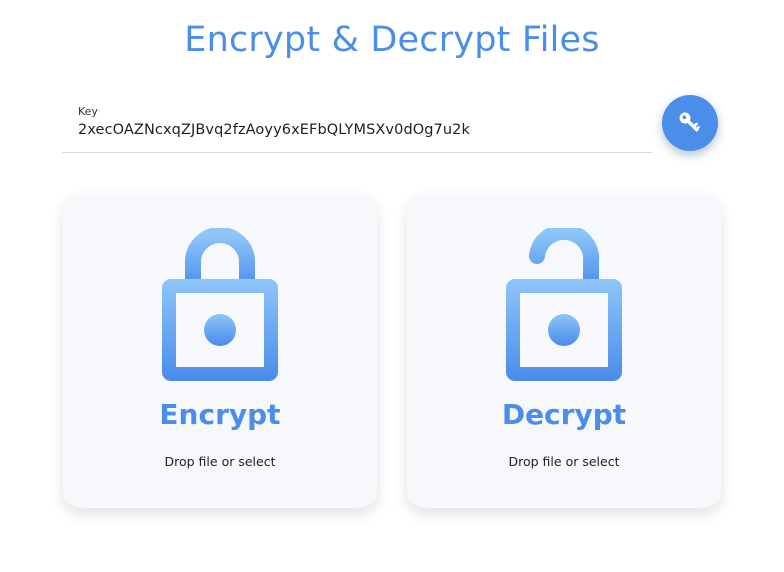 The width and height of the screenshot is (784, 572). I want to click on lock-open-icon, so click(564, 304).